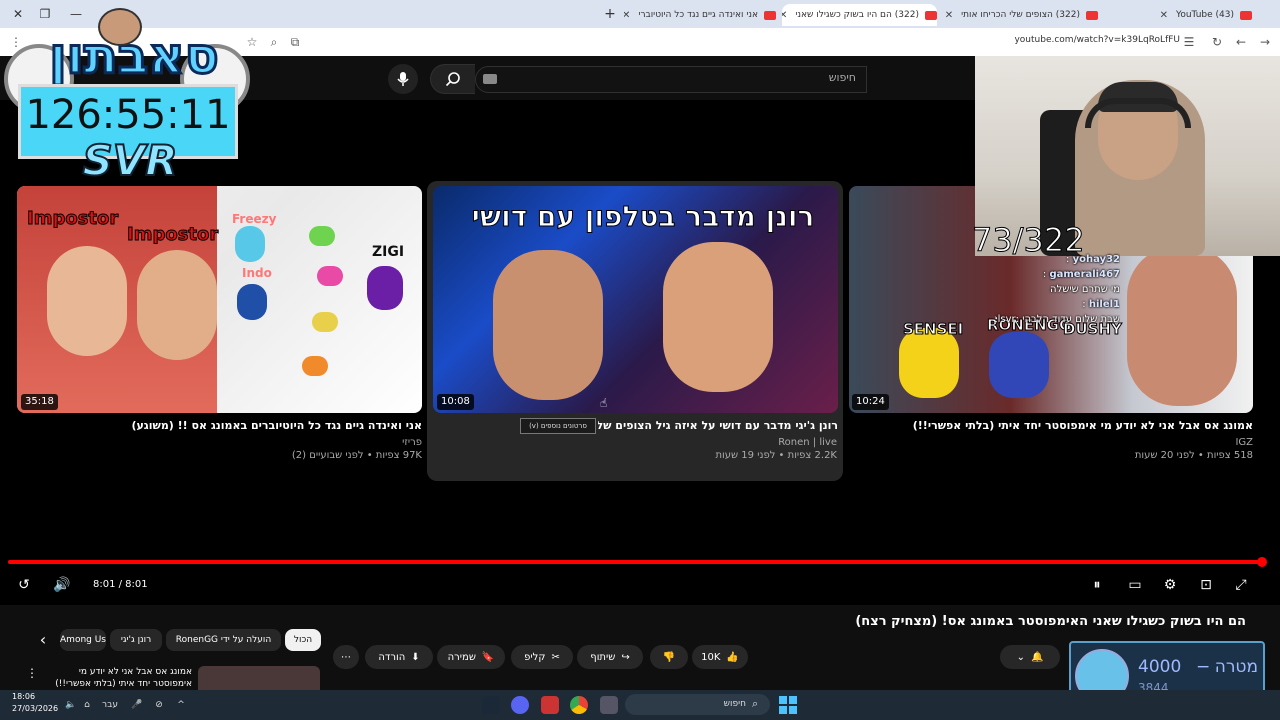 This screenshot has height=720, width=1280. What do you see at coordinates (1085, 289) in the screenshot?
I see `chat-line: מי שתרם שישלה` at bounding box center [1085, 289].